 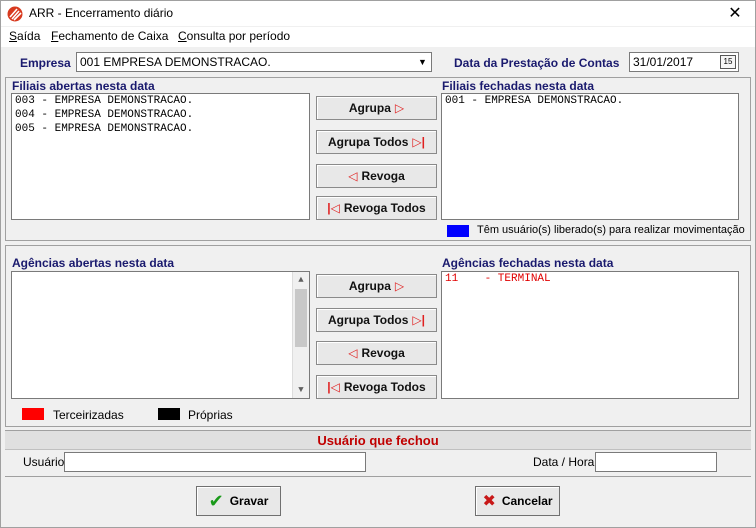 I want to click on agencias-fechadas-list: 11 - TERMINAL, so click(x=590, y=335).